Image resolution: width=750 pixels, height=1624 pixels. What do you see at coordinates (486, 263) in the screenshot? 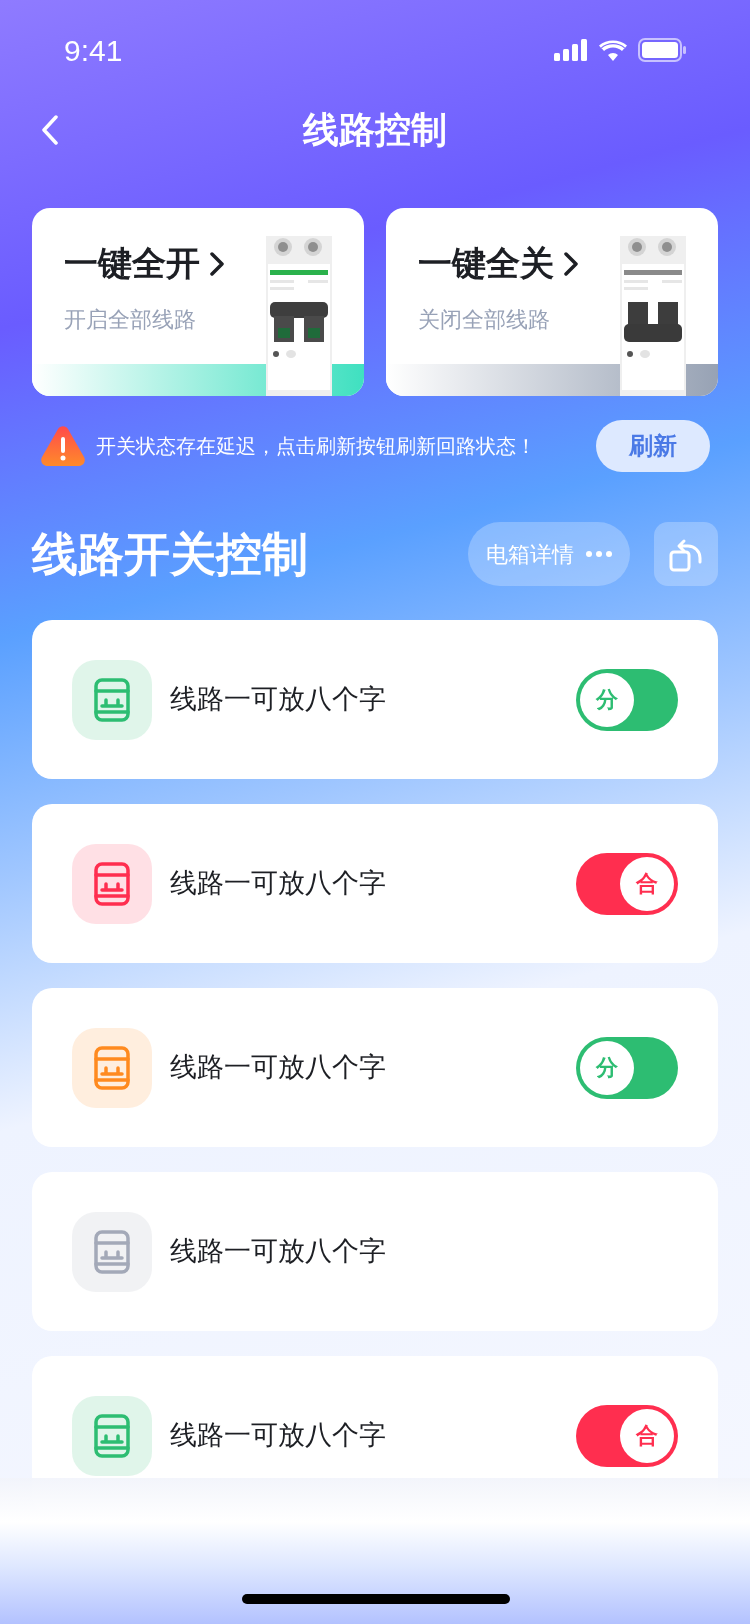
I see `action-title: 一键全关` at bounding box center [486, 263].